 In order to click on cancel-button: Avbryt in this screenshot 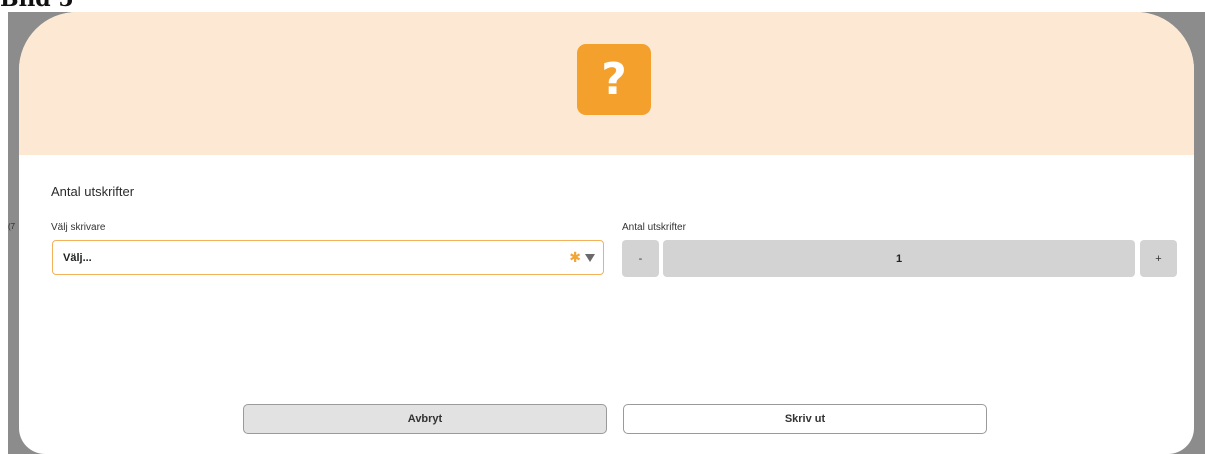, I will do `click(425, 419)`.